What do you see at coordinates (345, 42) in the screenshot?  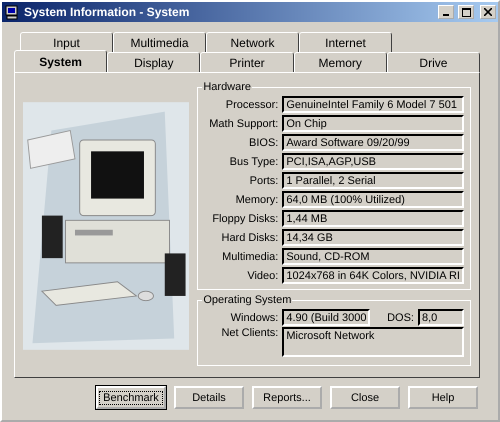 I see `tab: Internet` at bounding box center [345, 42].